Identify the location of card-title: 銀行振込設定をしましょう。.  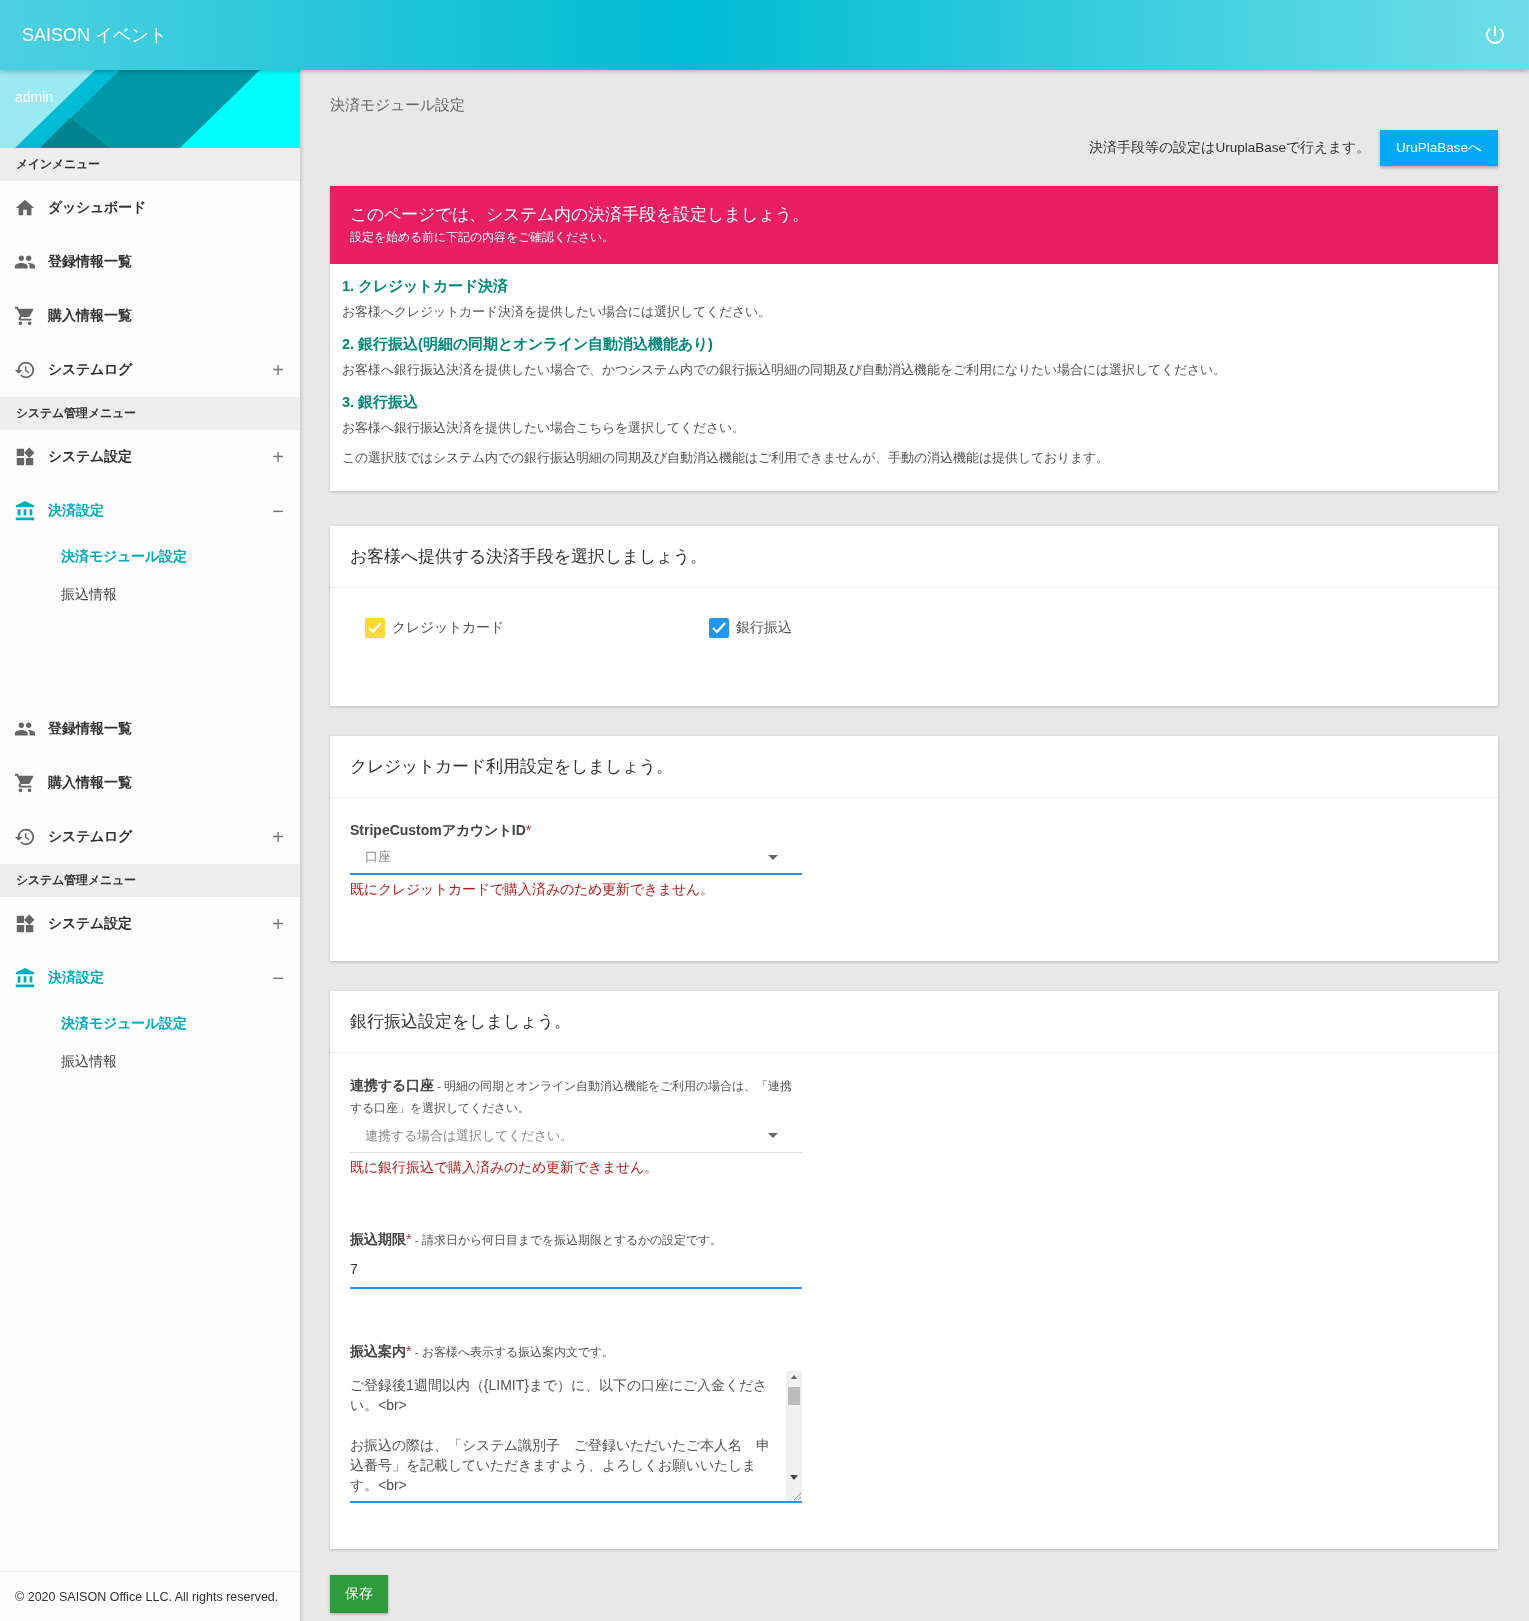
(914, 1022).